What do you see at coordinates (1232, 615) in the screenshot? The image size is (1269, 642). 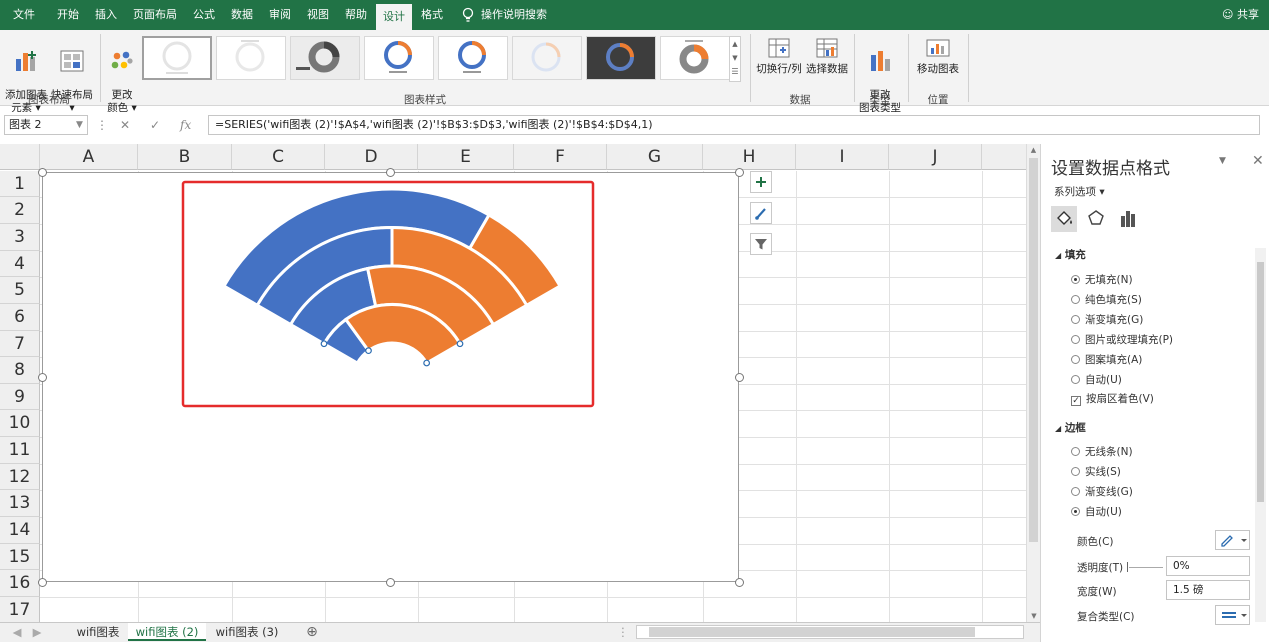 I see `compound-type-button` at bounding box center [1232, 615].